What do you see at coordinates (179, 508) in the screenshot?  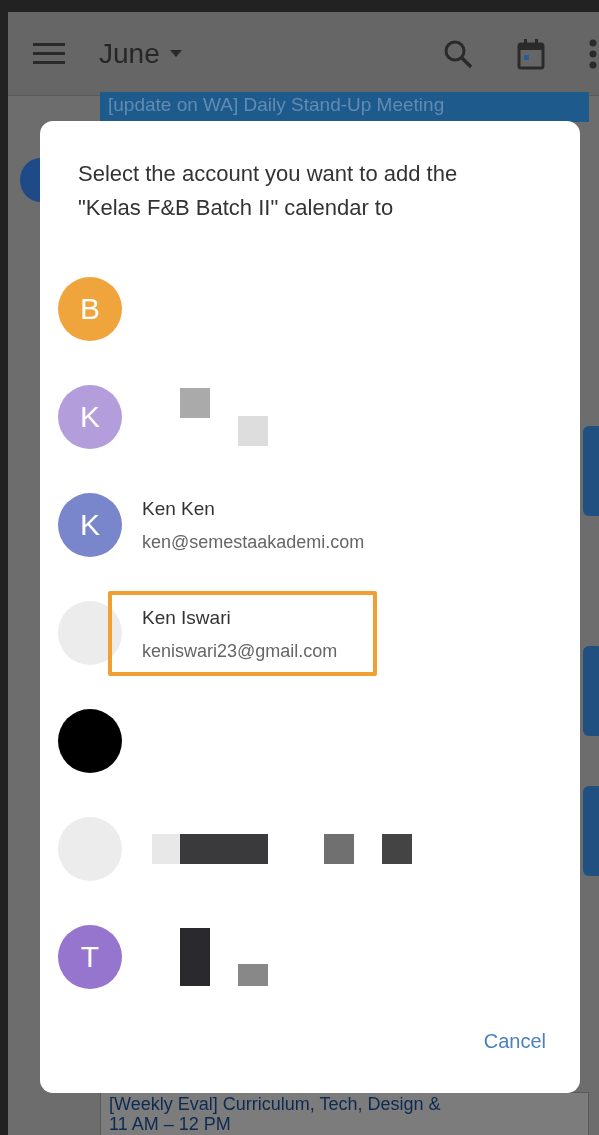 I see `account-name: Ken Ken` at bounding box center [179, 508].